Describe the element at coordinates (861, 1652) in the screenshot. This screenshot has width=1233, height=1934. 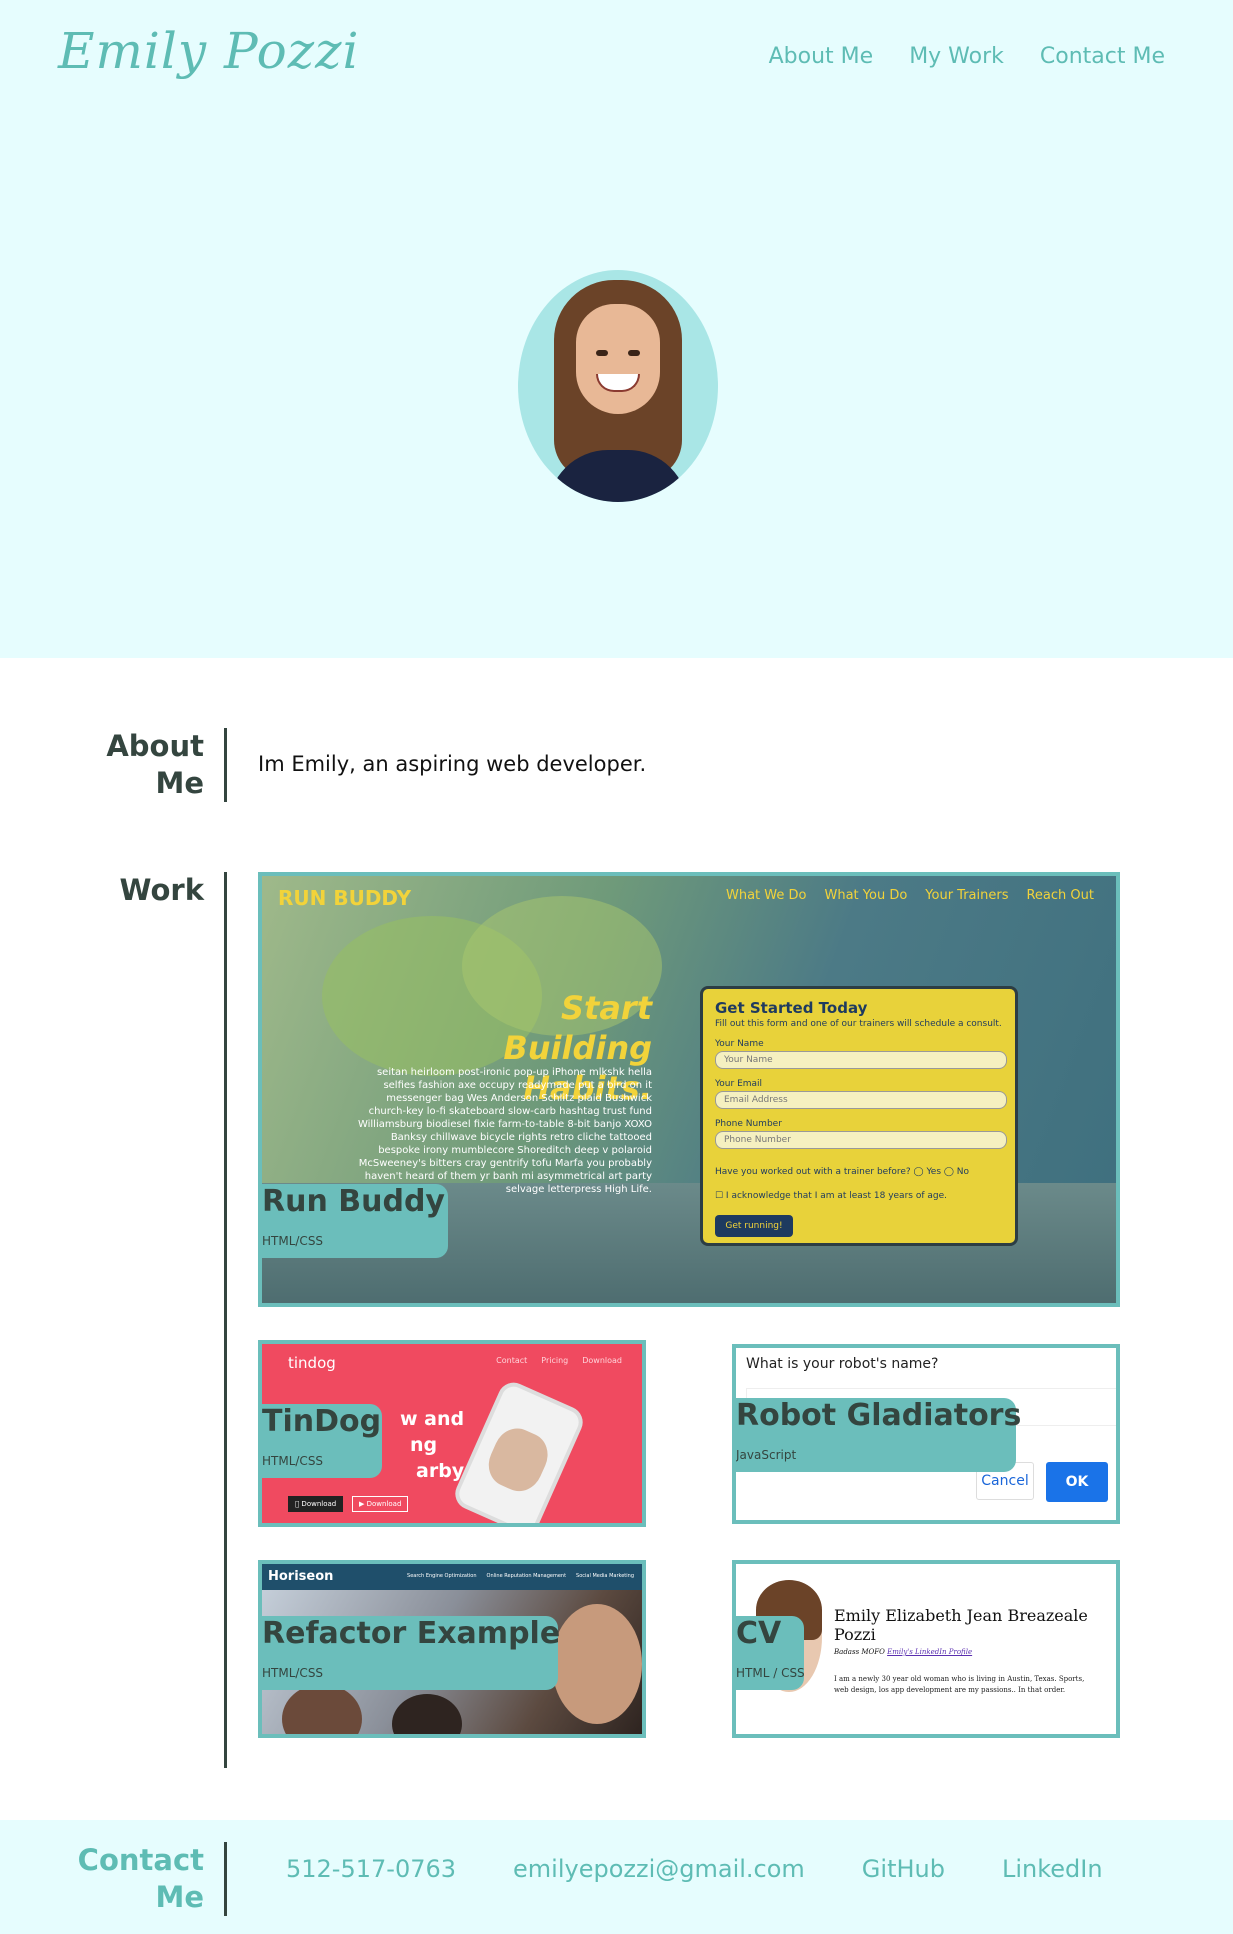
I see `cv-subtitle-prefix: Badass MOFO` at that location.